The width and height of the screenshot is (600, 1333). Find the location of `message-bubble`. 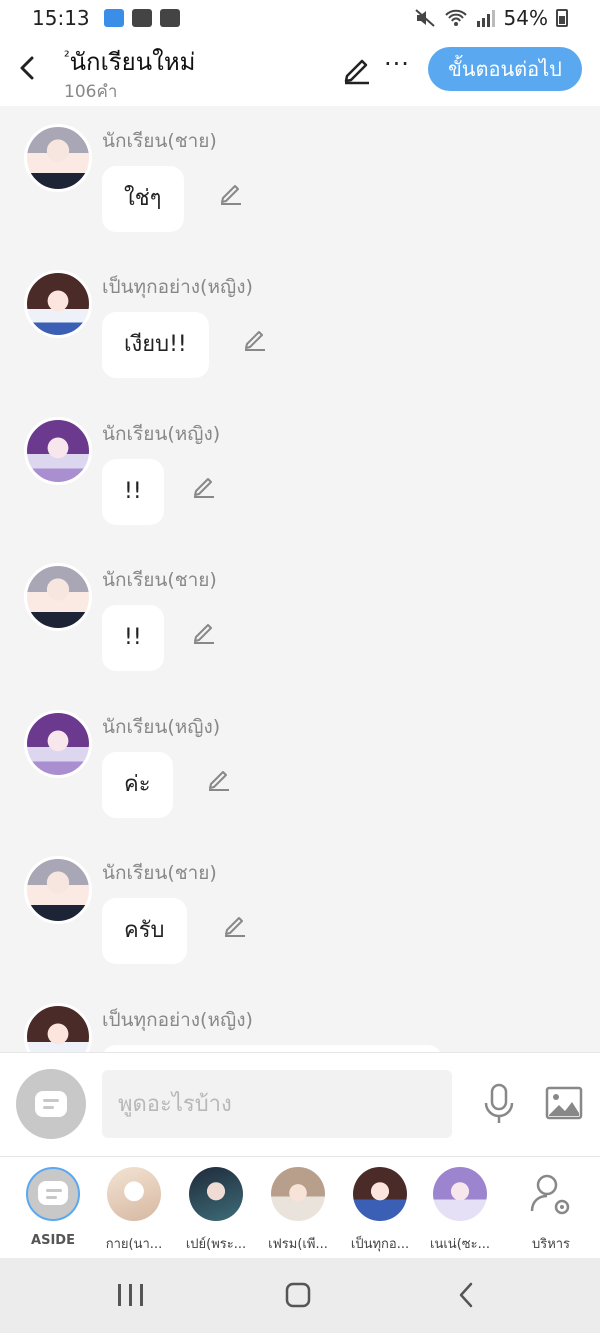

message-bubble is located at coordinates (272, 1048).